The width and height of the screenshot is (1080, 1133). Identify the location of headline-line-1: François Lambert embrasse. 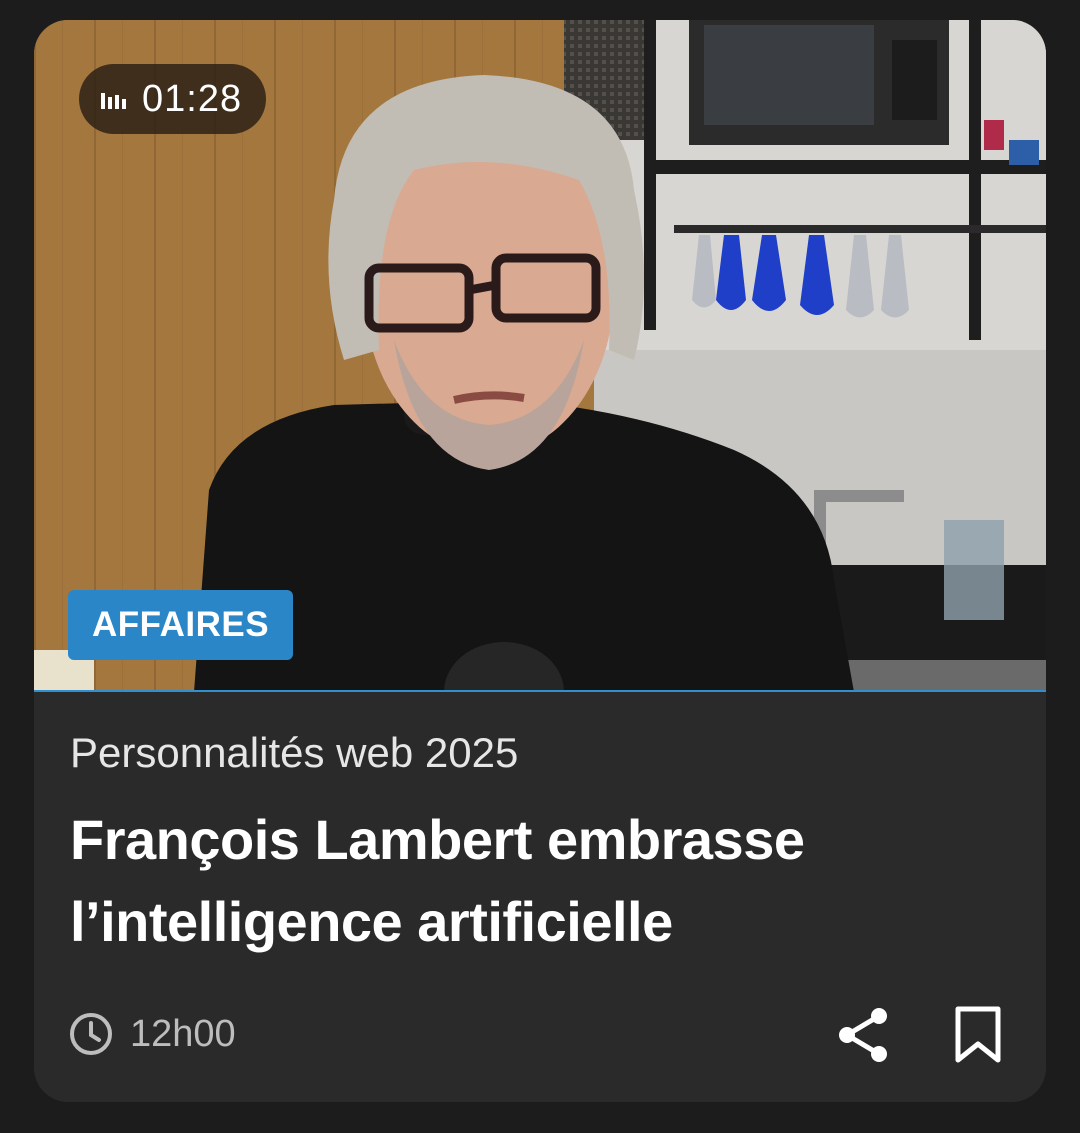
(437, 839).